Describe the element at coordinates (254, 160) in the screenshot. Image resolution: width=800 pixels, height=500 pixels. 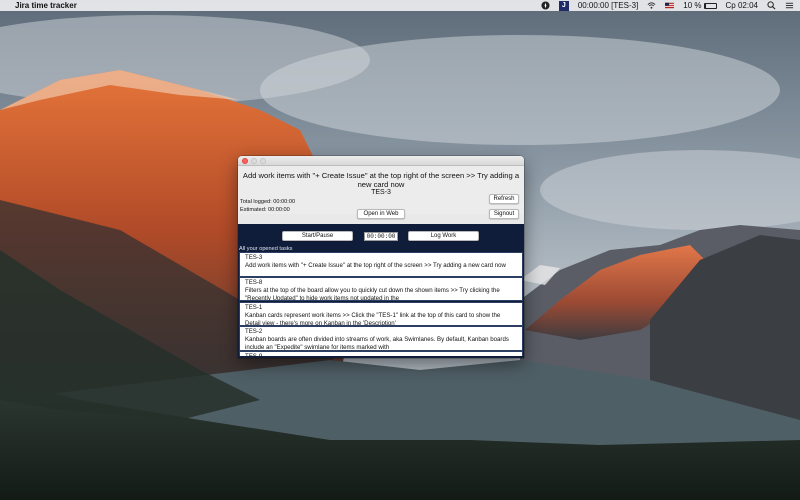
I see `minimize-window-button` at that location.